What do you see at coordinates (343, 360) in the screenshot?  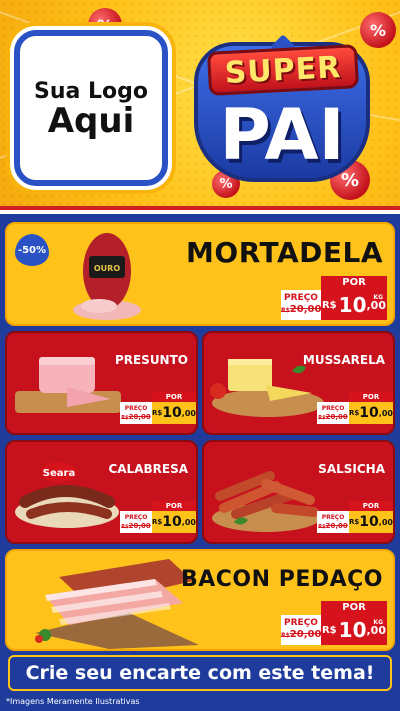 I see `product-title: MUSSARELA` at bounding box center [343, 360].